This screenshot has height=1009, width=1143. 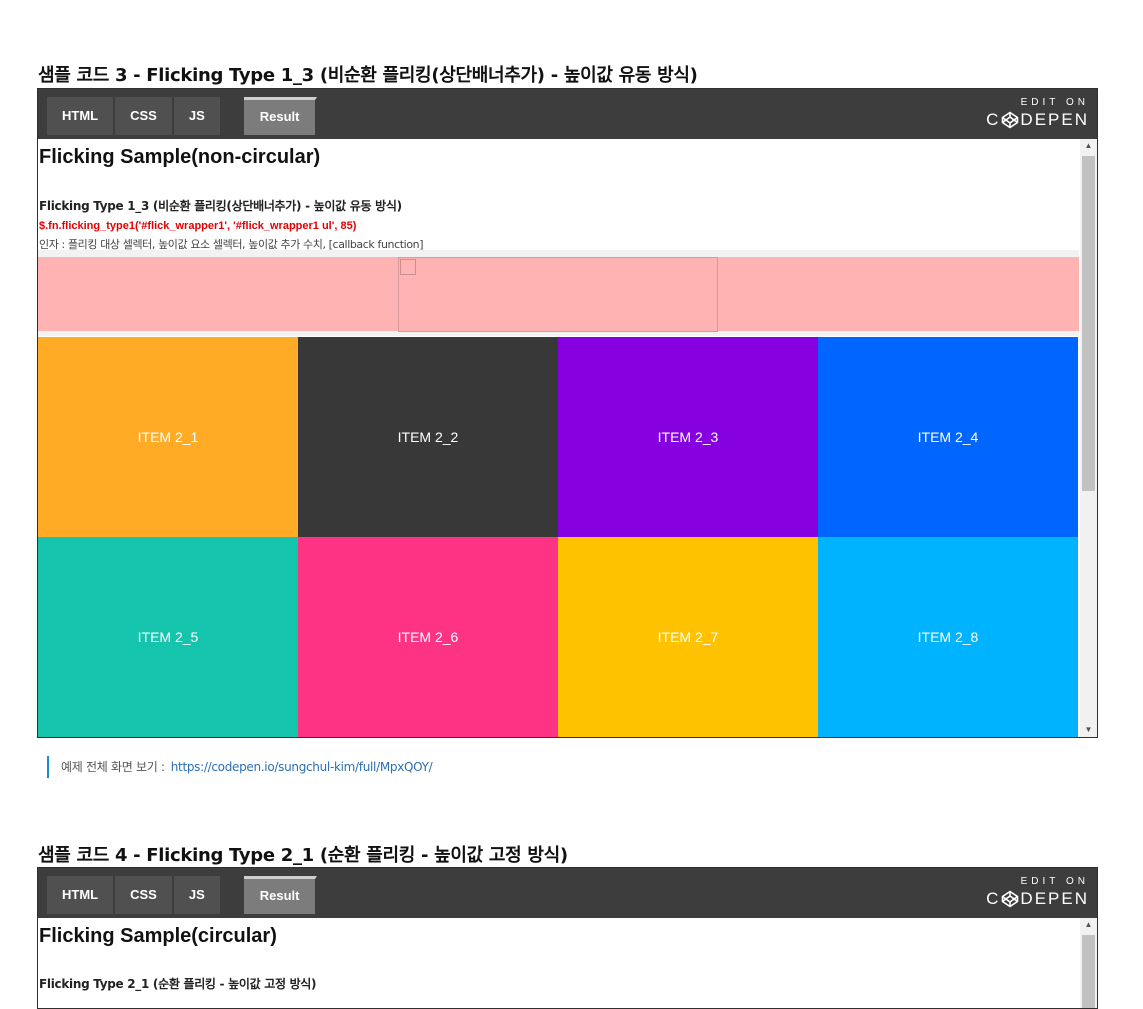 I want to click on sample-heading: Flicking Sample(circular), so click(x=158, y=936).